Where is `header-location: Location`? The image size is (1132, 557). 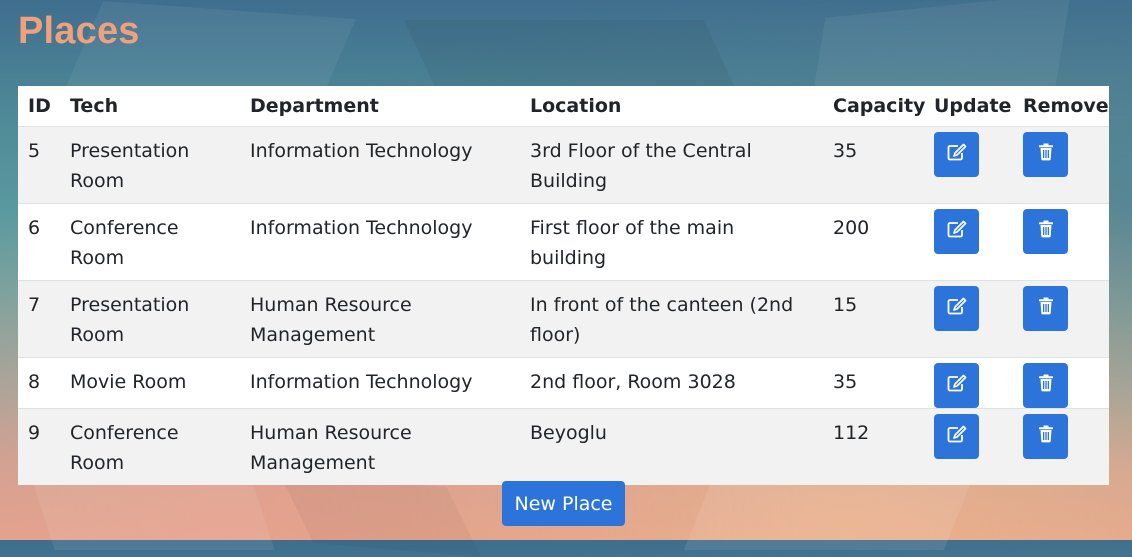 header-location: Location is located at coordinates (671, 106).